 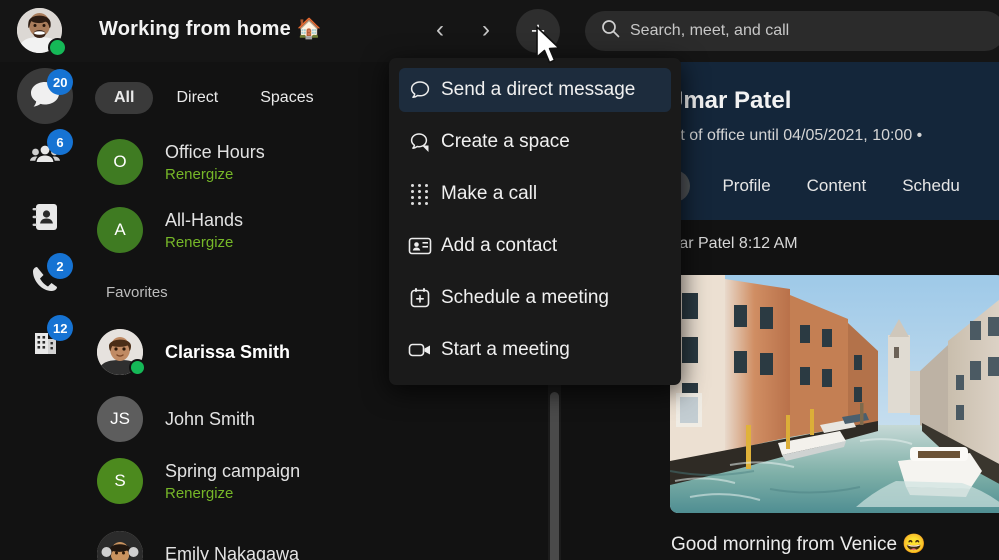 I want to click on tab-profile: Profile, so click(x=746, y=186).